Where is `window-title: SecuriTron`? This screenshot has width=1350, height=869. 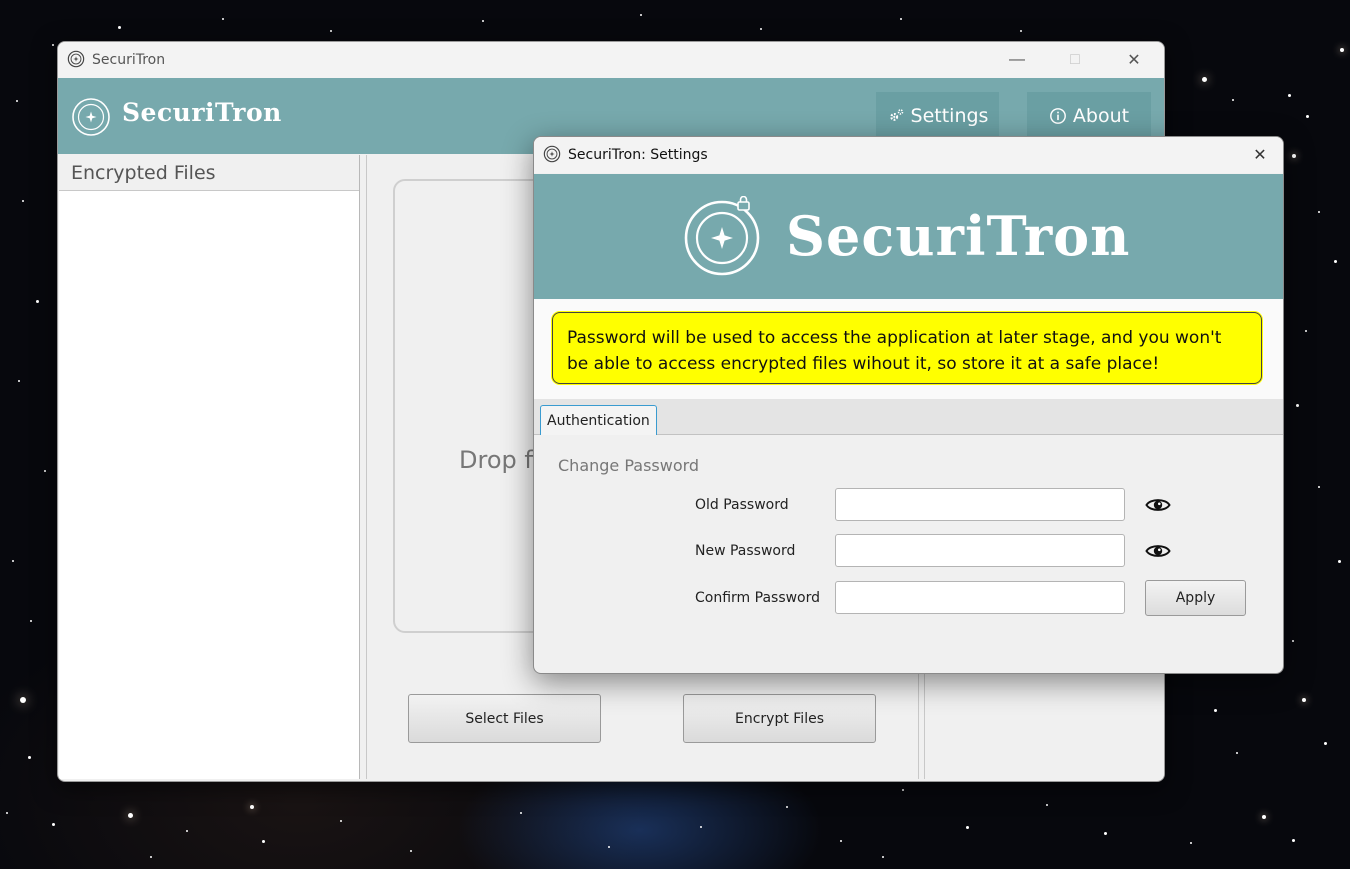
window-title: SecuriTron is located at coordinates (129, 60).